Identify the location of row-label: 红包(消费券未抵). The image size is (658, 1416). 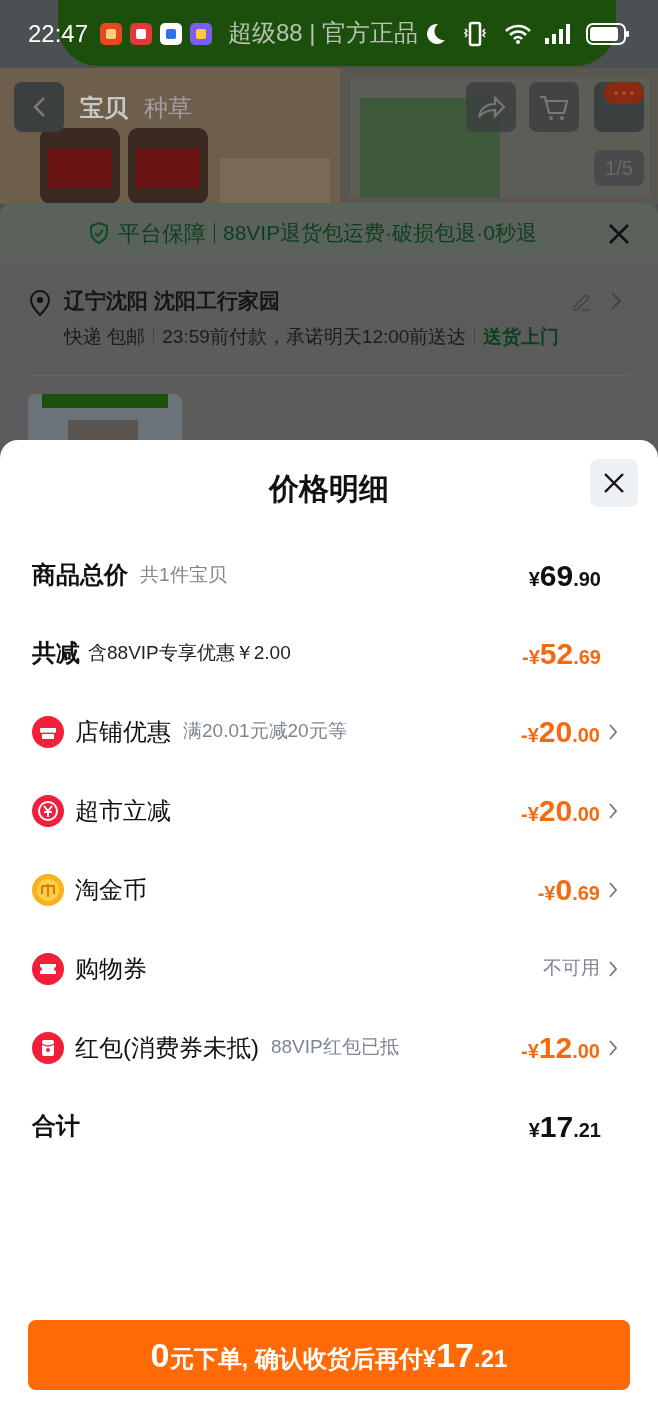
(167, 1047).